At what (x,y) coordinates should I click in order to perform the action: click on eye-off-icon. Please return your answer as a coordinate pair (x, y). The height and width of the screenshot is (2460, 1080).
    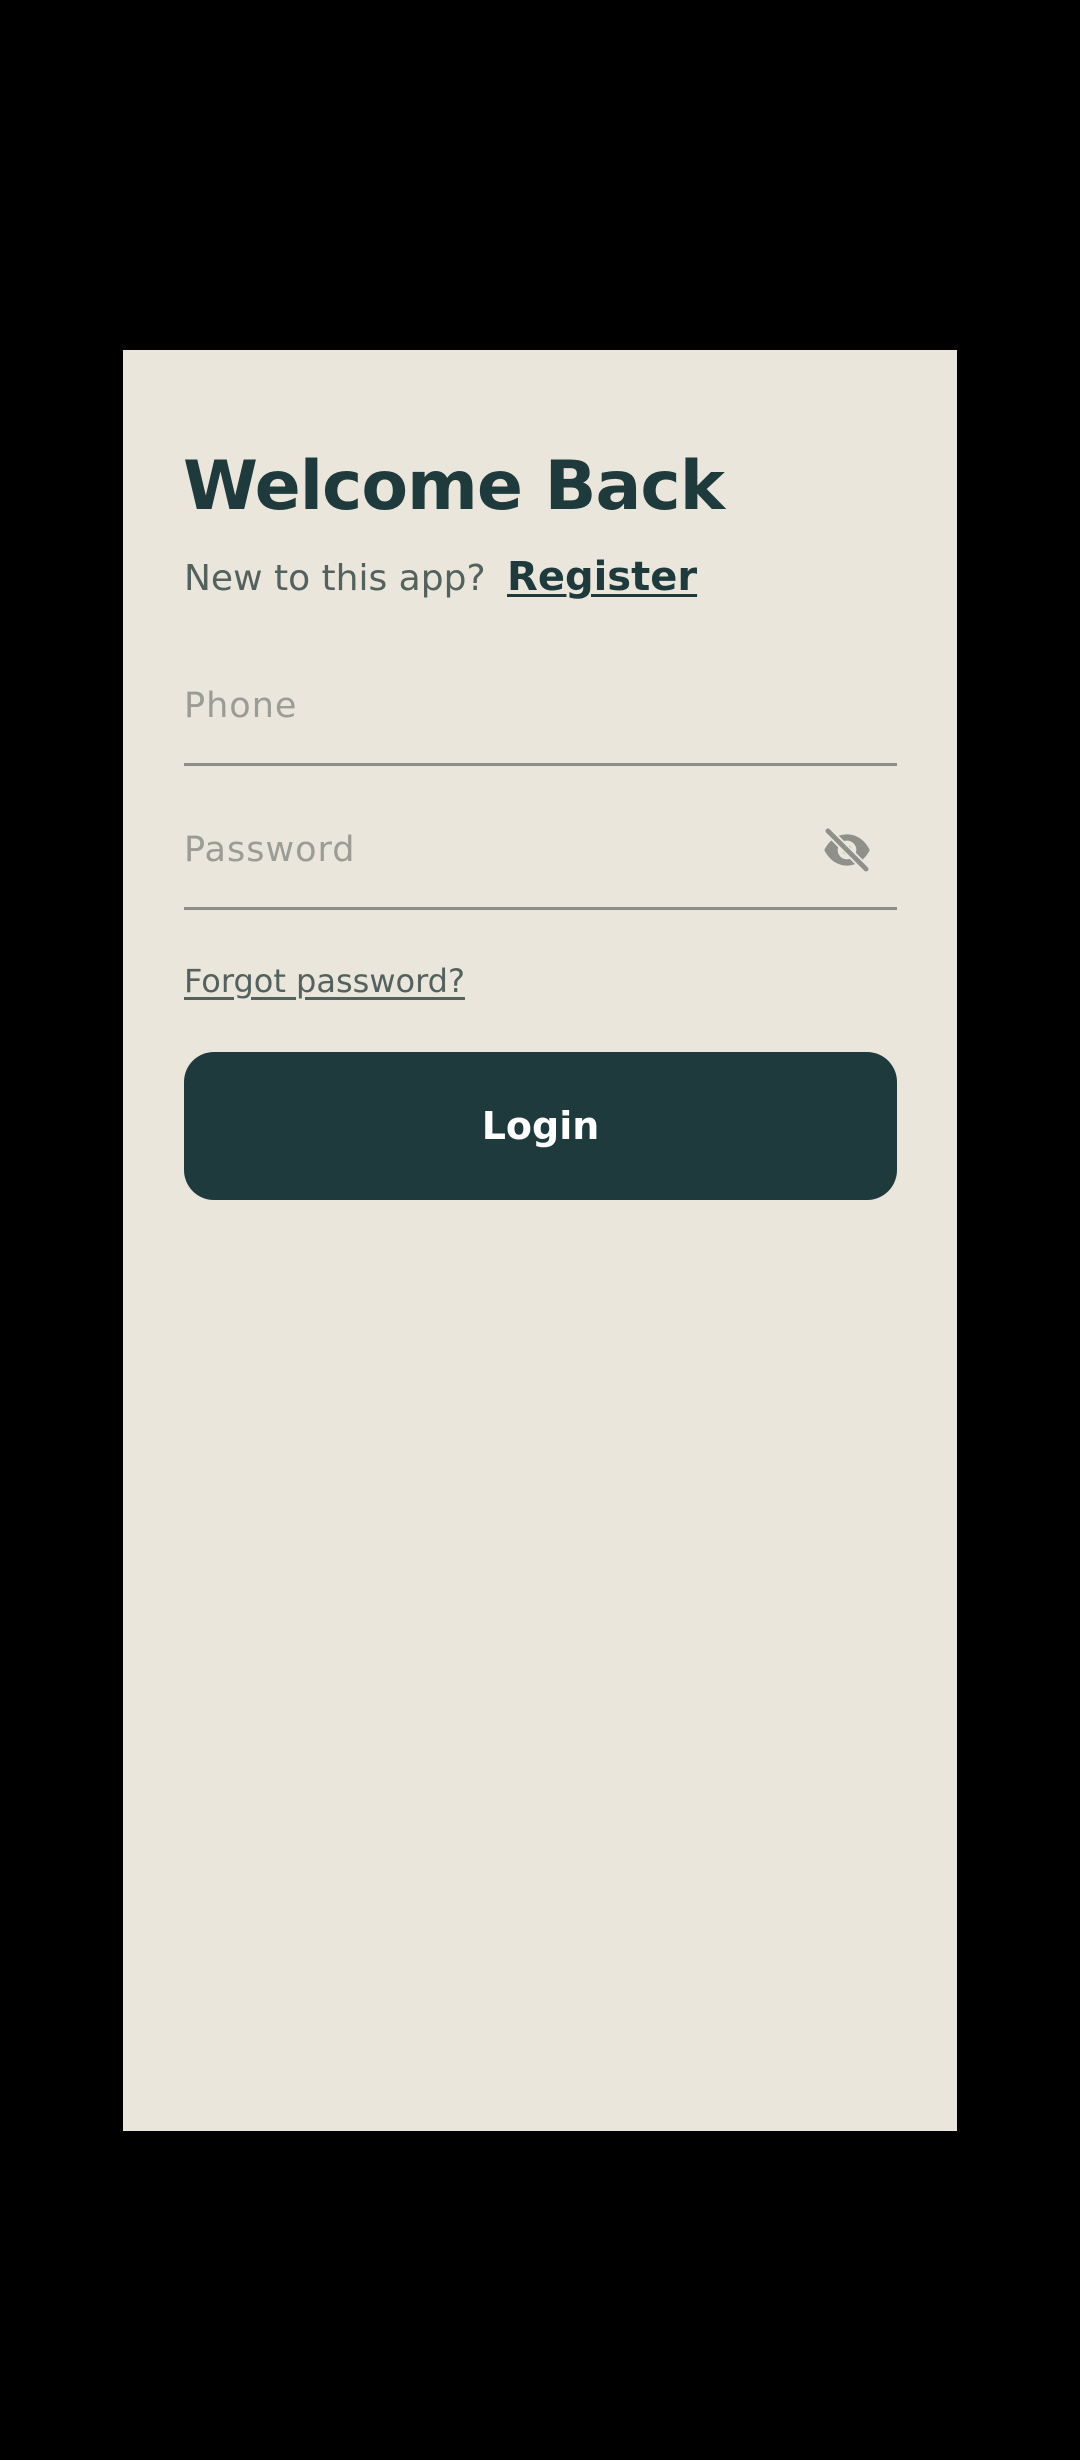
    Looking at the image, I should click on (847, 850).